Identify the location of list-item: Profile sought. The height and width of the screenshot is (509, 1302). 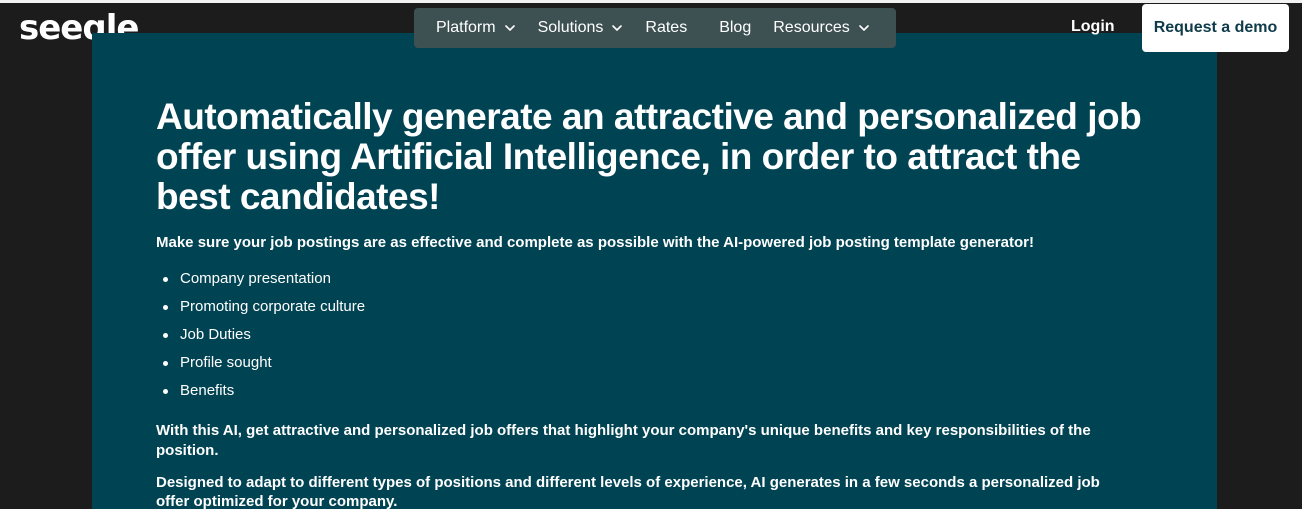
(659, 367).